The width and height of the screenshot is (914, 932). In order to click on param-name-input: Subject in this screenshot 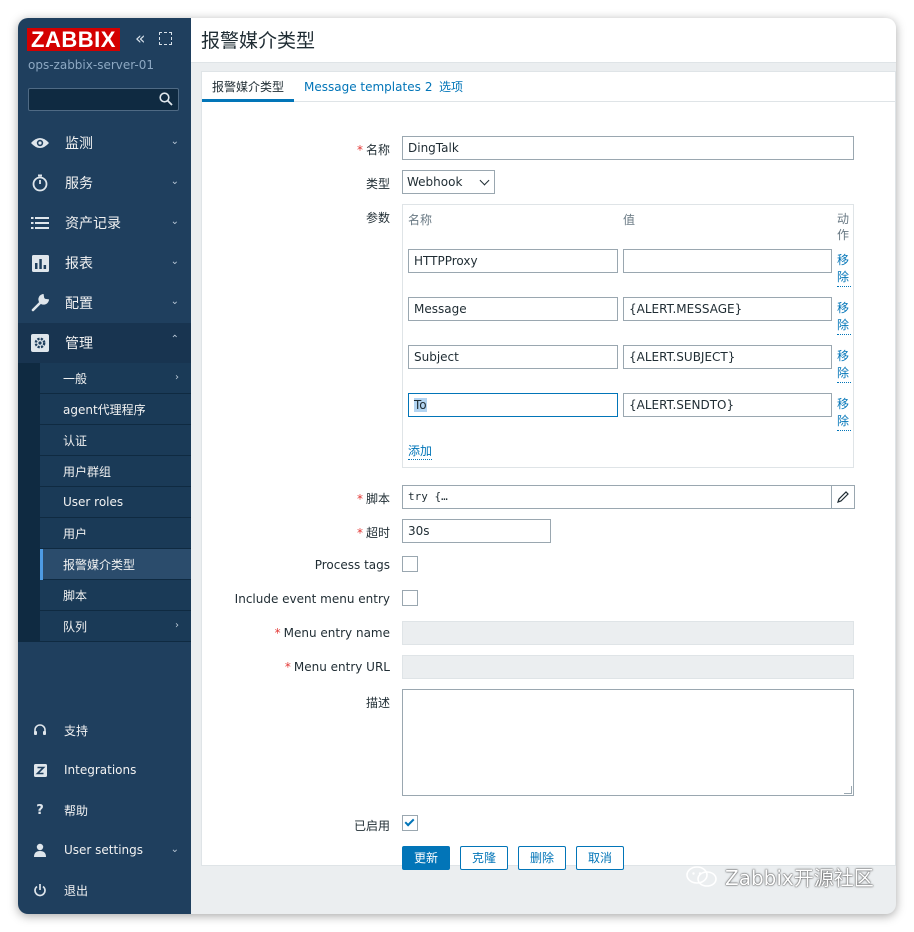, I will do `click(513, 357)`.